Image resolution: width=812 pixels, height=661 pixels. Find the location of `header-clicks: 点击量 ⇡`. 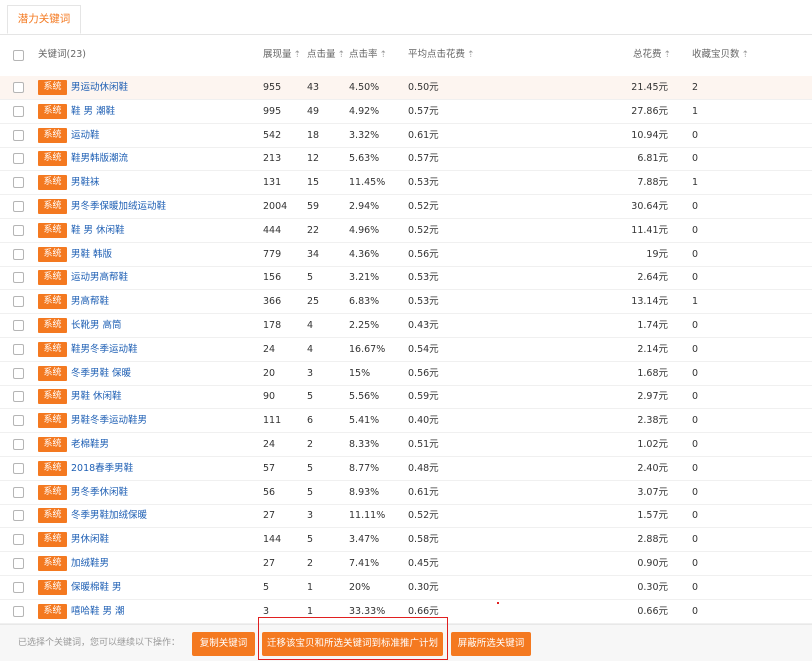

header-clicks: 点击量 ⇡ is located at coordinates (326, 56).